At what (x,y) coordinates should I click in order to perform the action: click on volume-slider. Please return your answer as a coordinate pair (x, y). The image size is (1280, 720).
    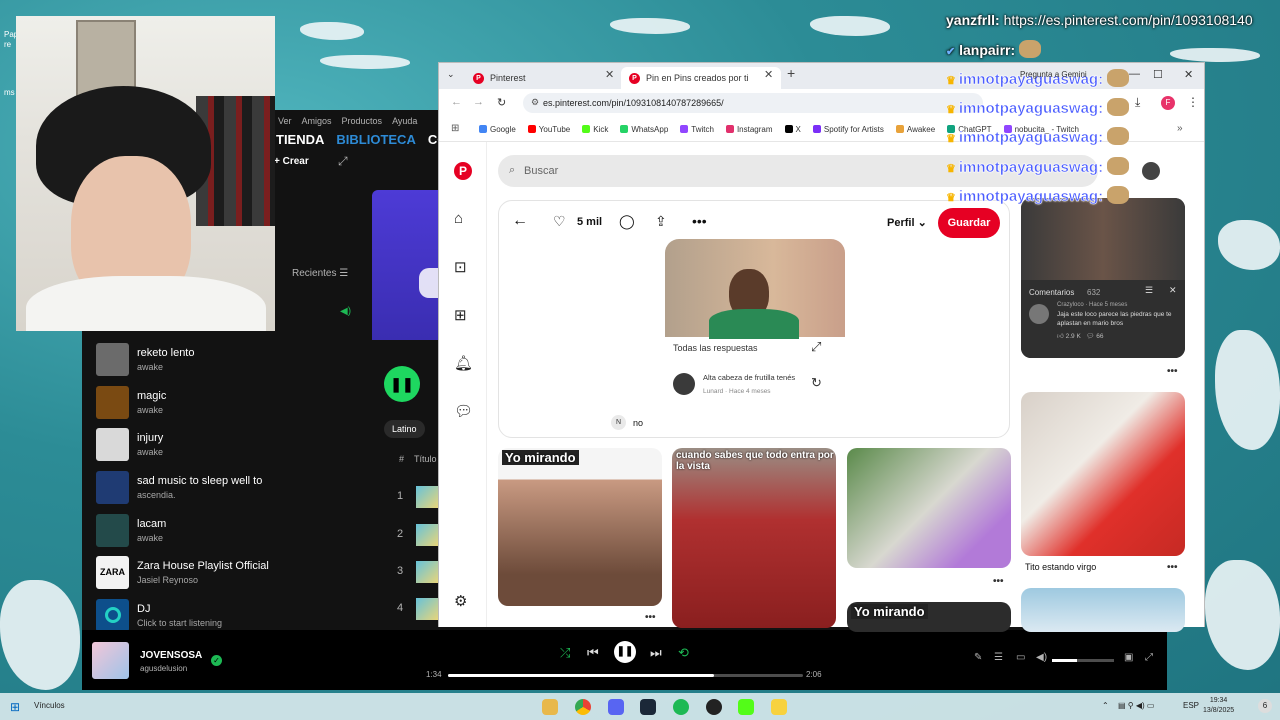
    Looking at the image, I should click on (1083, 660).